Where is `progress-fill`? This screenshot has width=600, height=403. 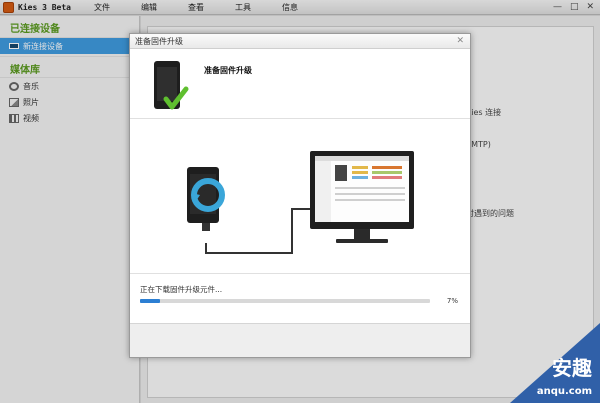 progress-fill is located at coordinates (150, 301).